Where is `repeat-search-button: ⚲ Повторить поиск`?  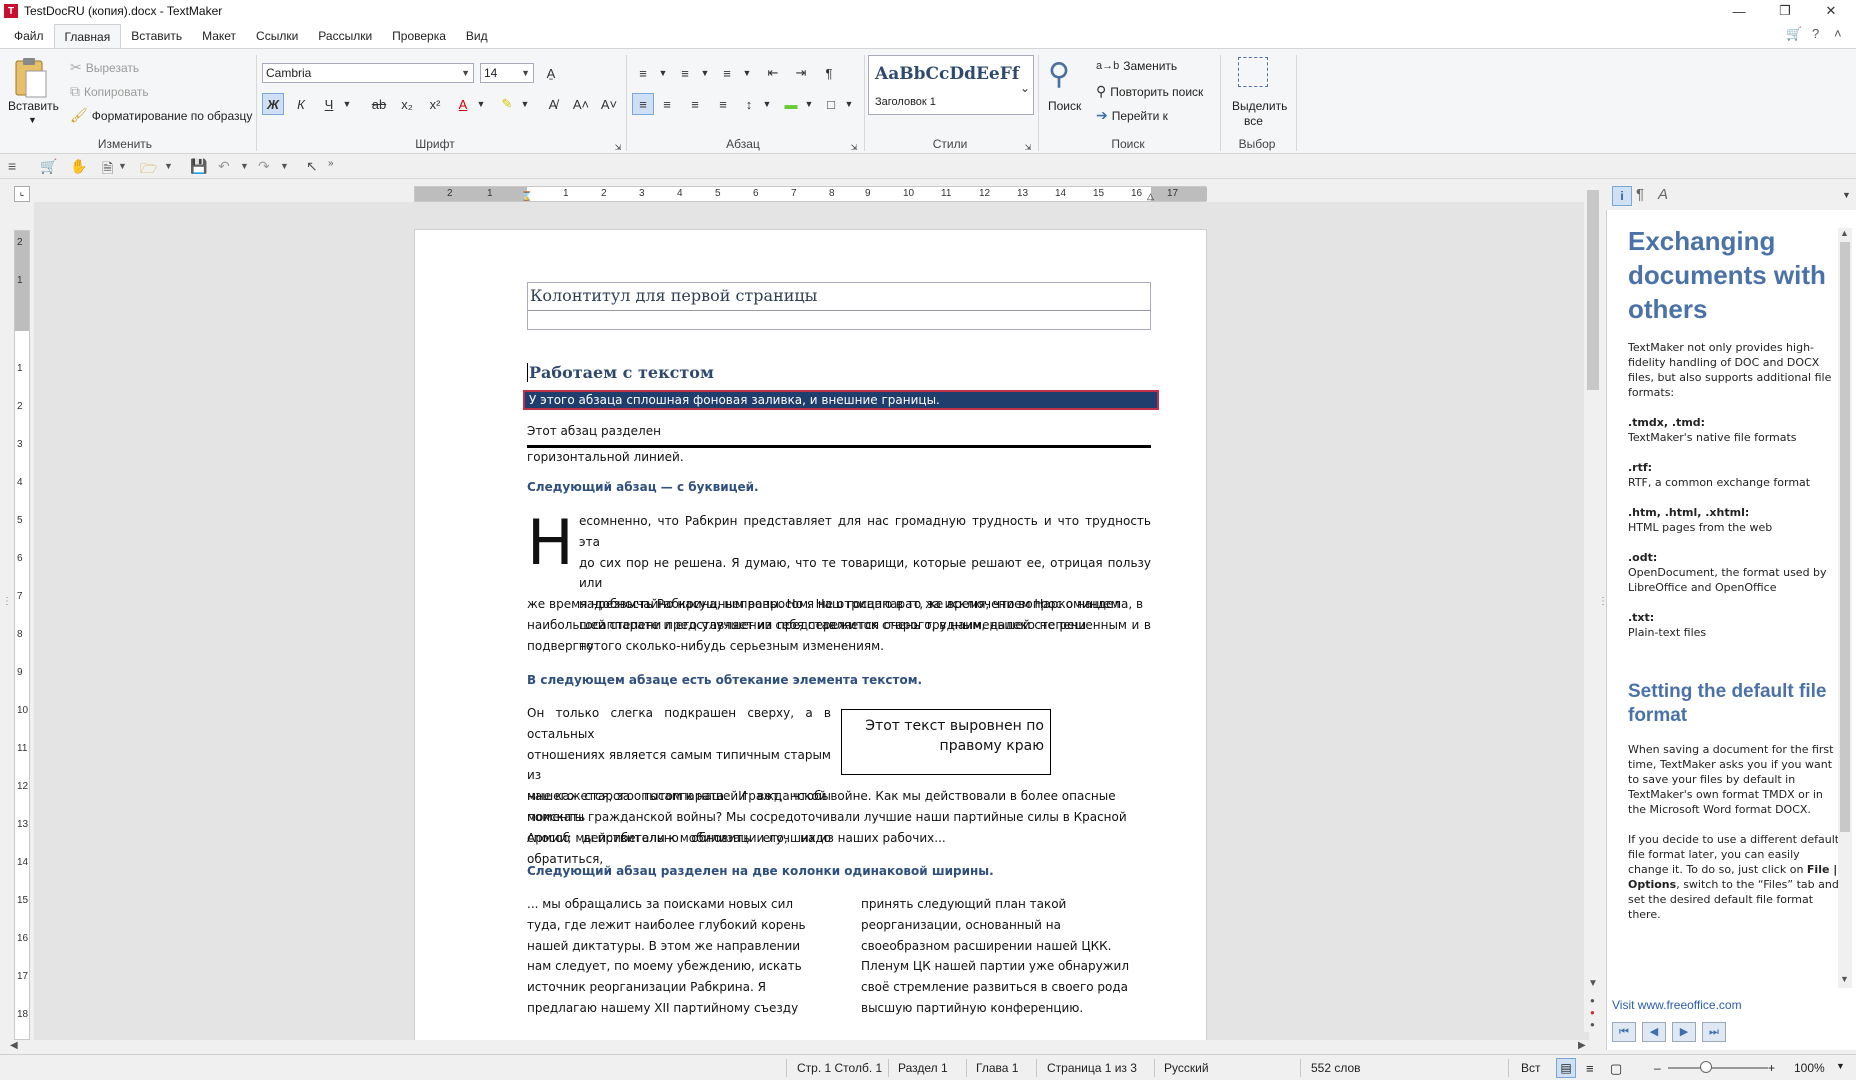 repeat-search-button: ⚲ Повторить поиск is located at coordinates (1149, 91).